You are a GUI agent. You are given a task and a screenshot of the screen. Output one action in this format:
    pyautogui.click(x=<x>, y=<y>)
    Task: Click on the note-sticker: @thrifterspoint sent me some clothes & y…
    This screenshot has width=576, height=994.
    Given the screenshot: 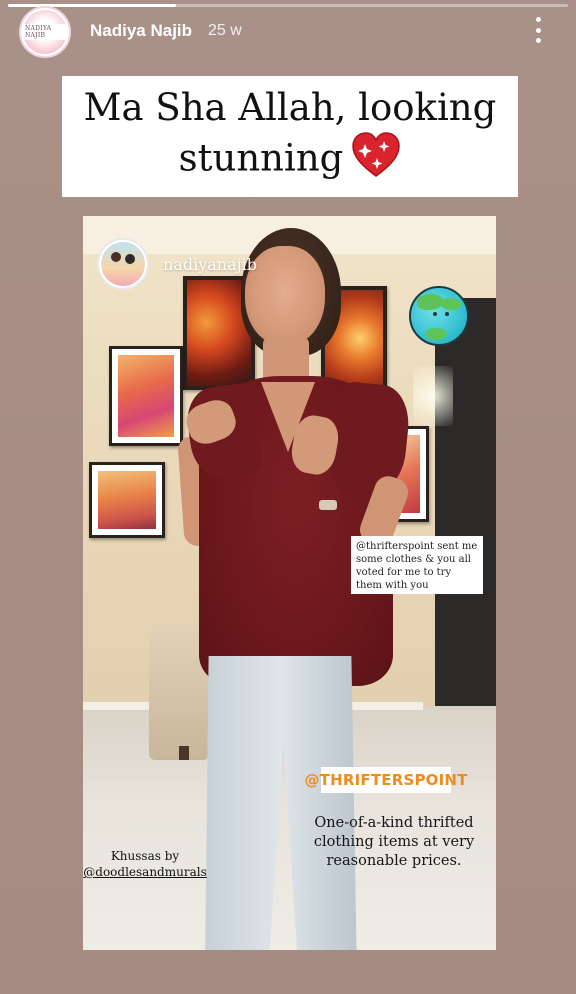 What is the action you would take?
    pyautogui.click(x=417, y=565)
    